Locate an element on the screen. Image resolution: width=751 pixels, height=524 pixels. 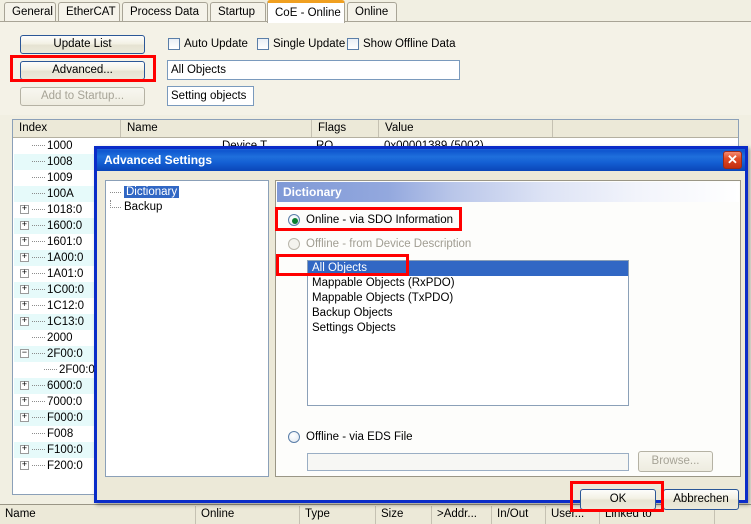
radio-offline-via-eds-file: Offline - via EDS File is located at coordinates (350, 437).